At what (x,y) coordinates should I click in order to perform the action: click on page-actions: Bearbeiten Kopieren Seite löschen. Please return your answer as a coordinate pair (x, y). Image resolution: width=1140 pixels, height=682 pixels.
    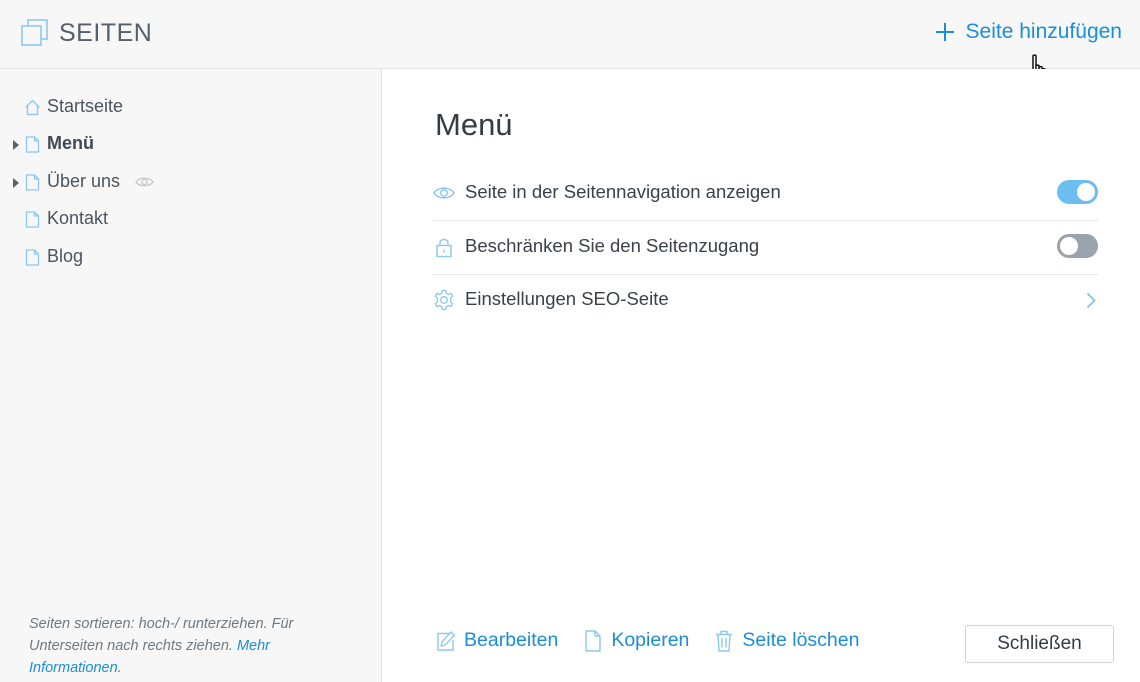
    Looking at the image, I should click on (660, 640).